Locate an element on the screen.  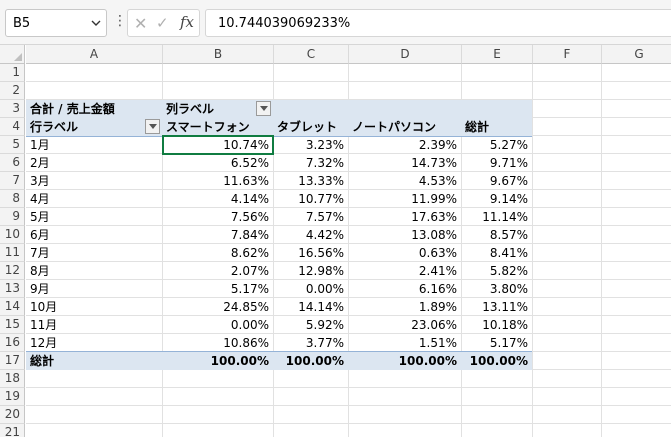
column-header-f: F is located at coordinates (567, 54).